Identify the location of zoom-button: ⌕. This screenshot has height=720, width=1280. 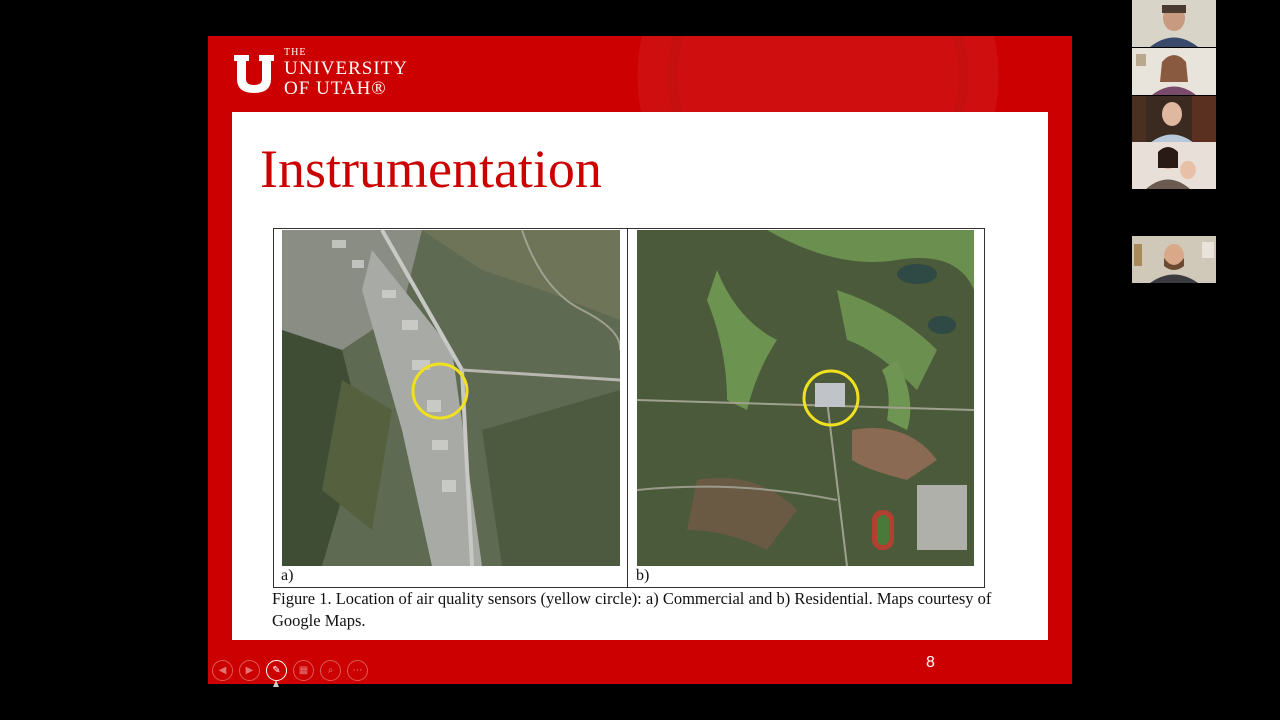
(330, 670).